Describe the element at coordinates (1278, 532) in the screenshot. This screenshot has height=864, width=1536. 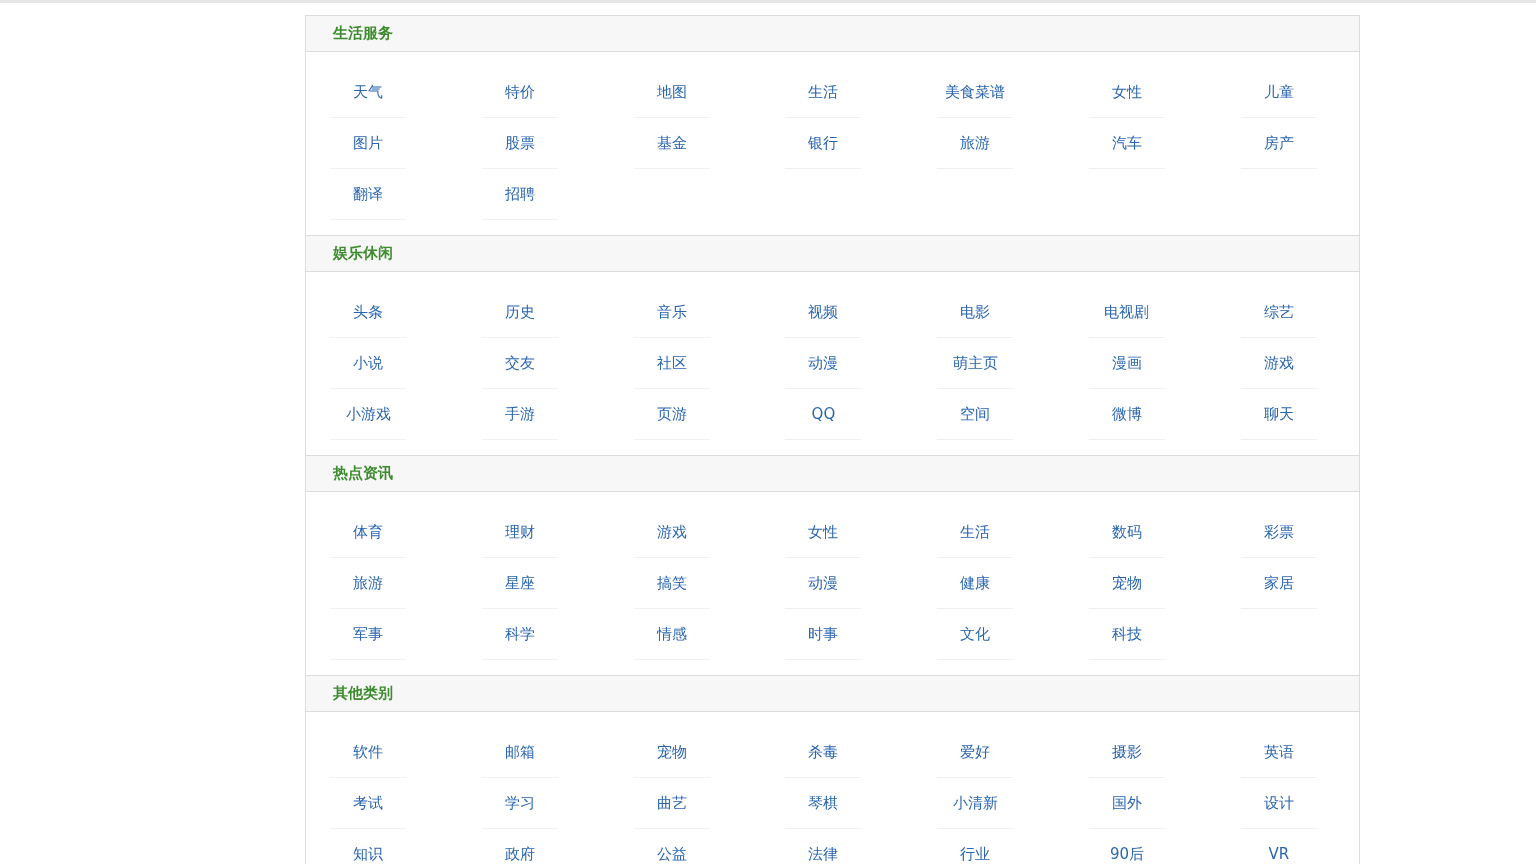
I see `category-link: 彩票` at that location.